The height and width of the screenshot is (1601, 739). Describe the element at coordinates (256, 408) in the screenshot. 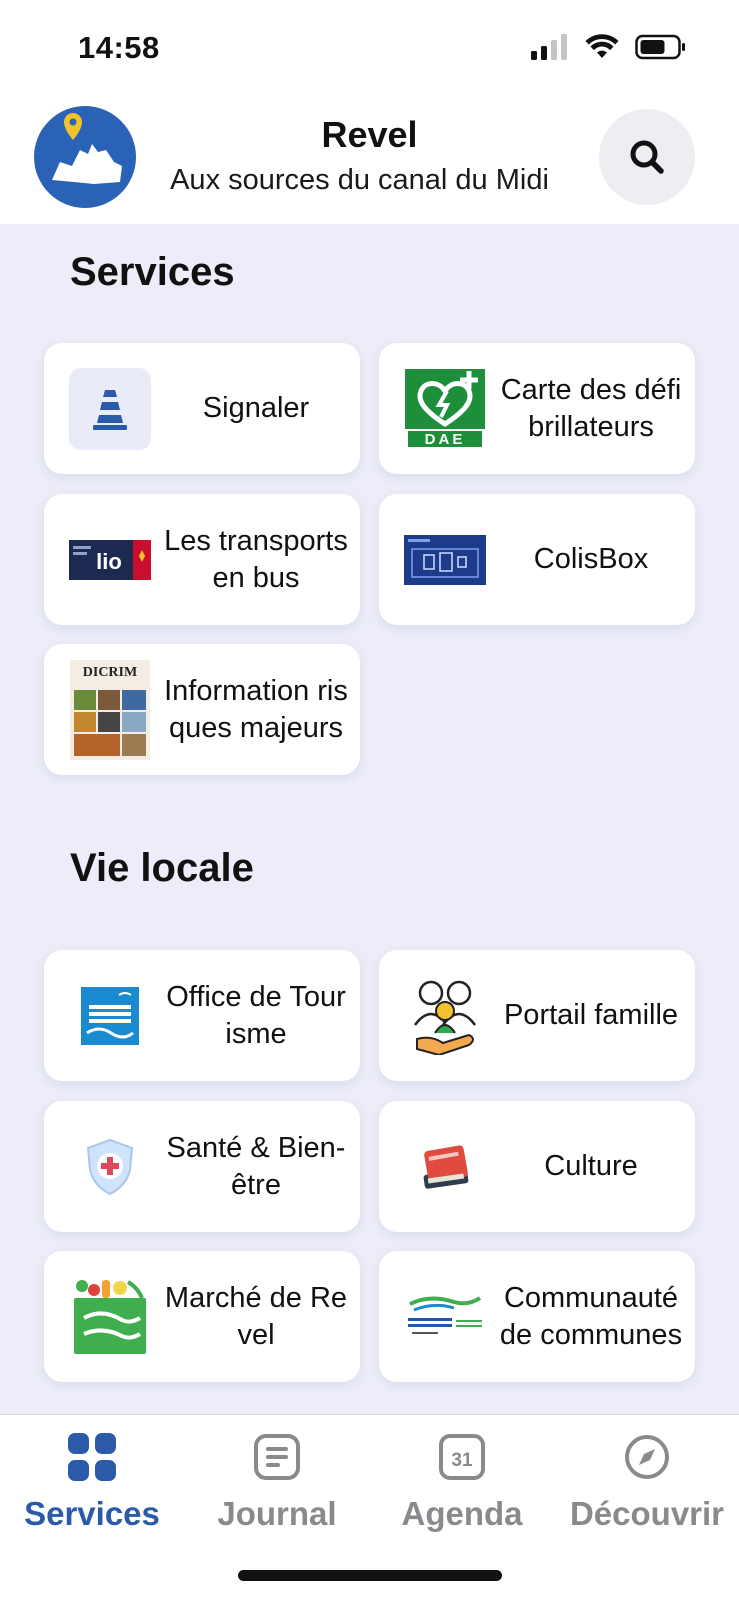

I see `service-card-label: Signaler` at that location.